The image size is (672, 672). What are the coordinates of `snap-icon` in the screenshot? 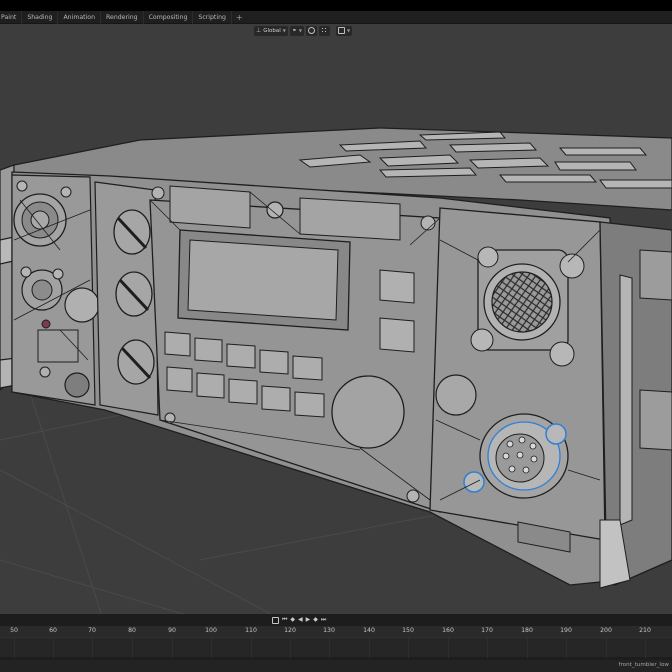 It's located at (311, 30).